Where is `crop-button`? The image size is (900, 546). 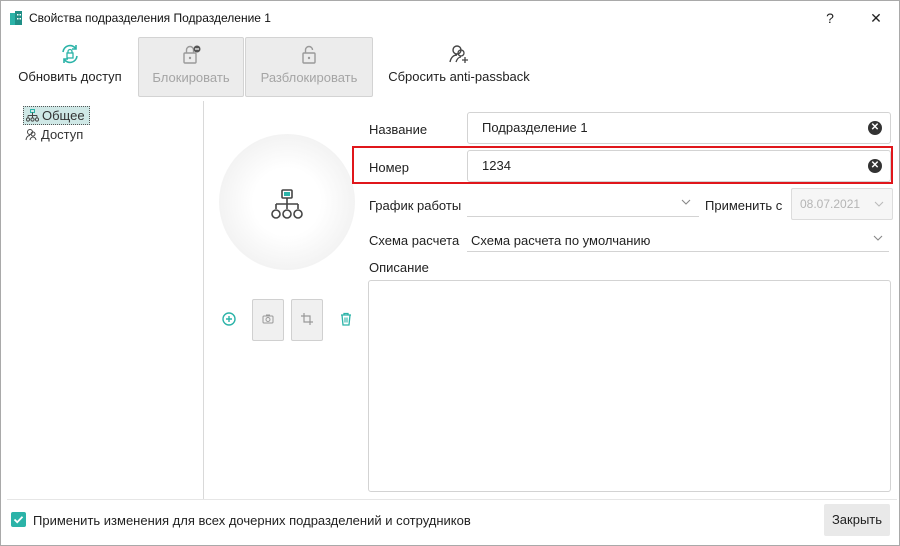
crop-button is located at coordinates (307, 320).